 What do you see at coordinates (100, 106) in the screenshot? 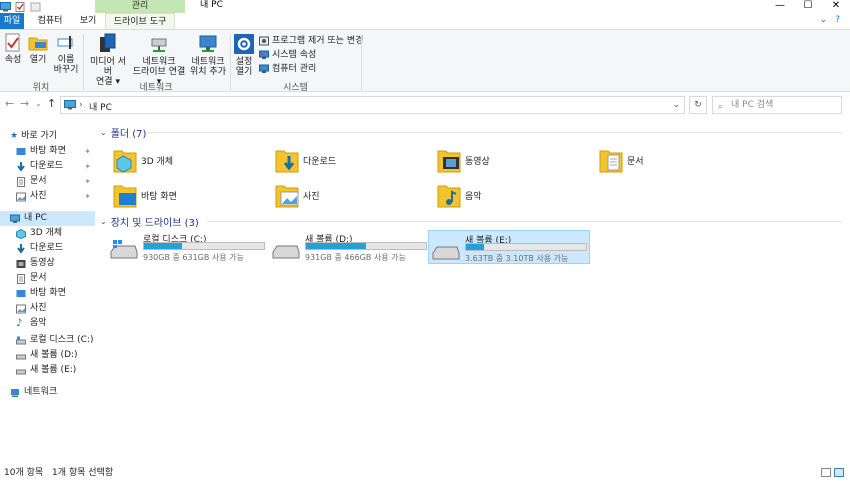
I see `breadcrumb-this-pc: 내 PC` at bounding box center [100, 106].